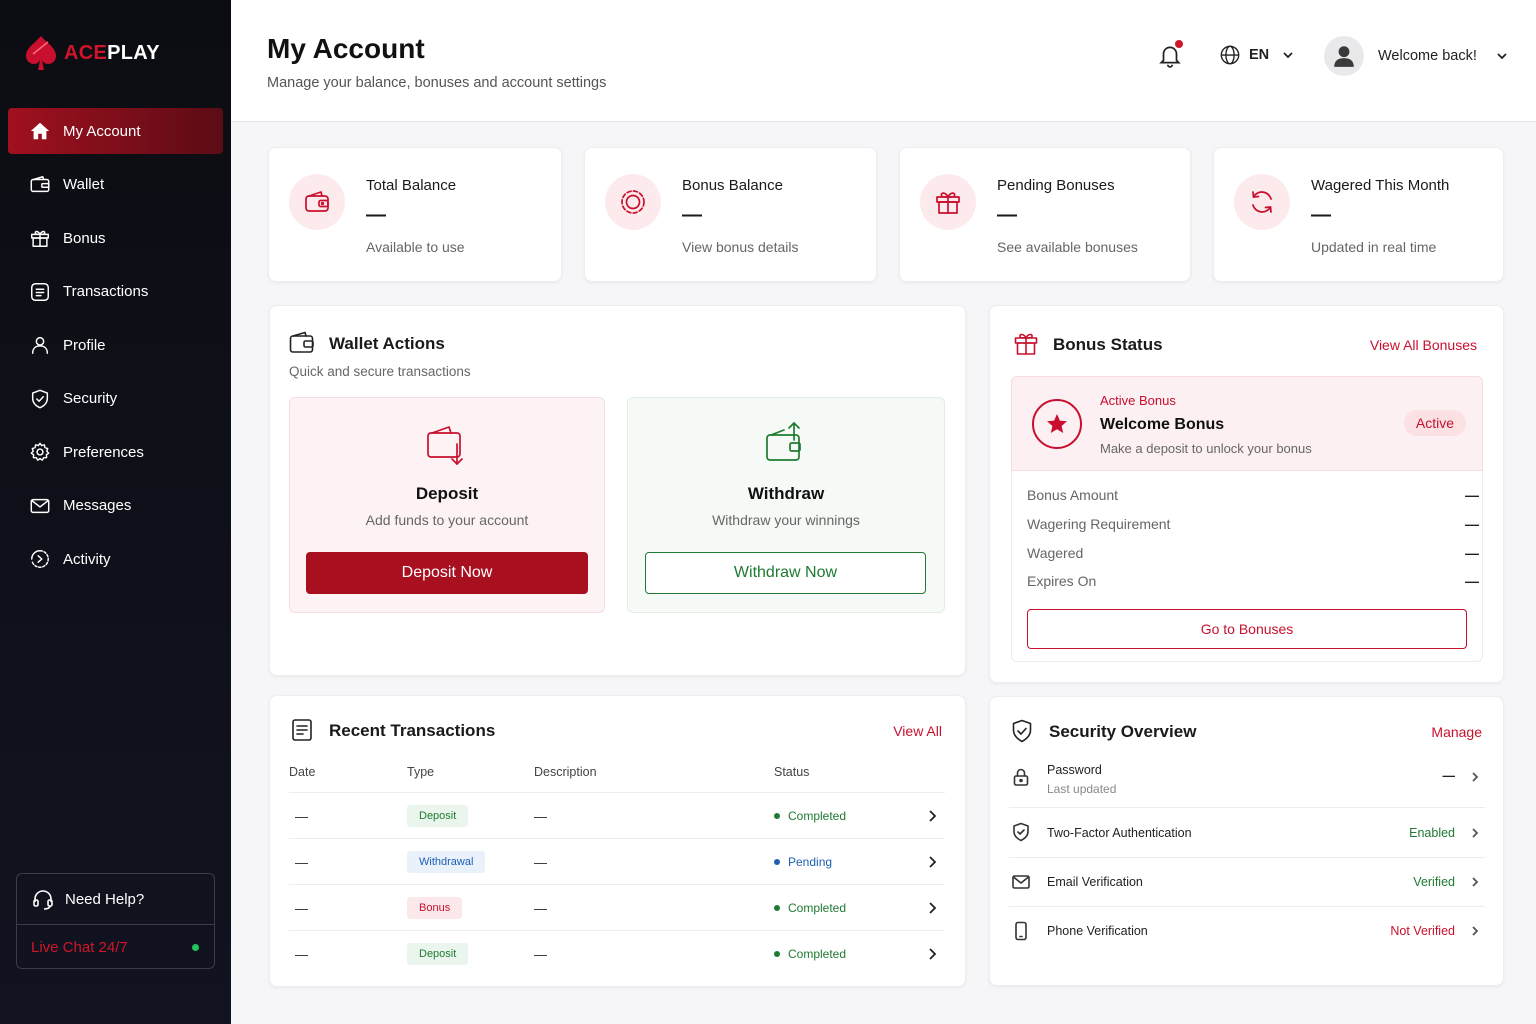  What do you see at coordinates (1119, 833) in the screenshot?
I see `security-label: Two-Factor Authentication` at bounding box center [1119, 833].